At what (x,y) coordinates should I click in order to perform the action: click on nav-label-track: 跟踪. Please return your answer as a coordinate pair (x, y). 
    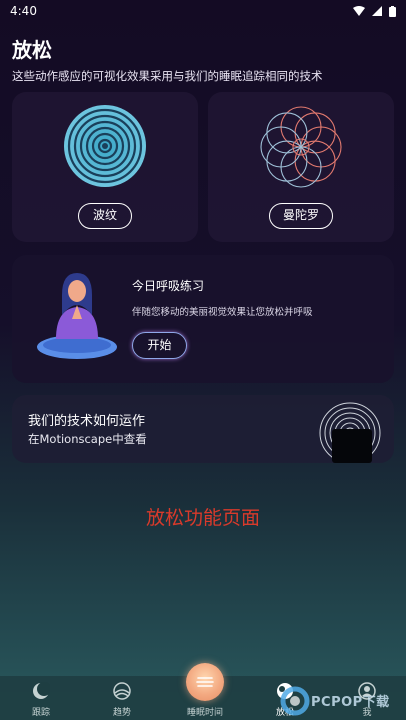
    Looking at the image, I should click on (40, 713).